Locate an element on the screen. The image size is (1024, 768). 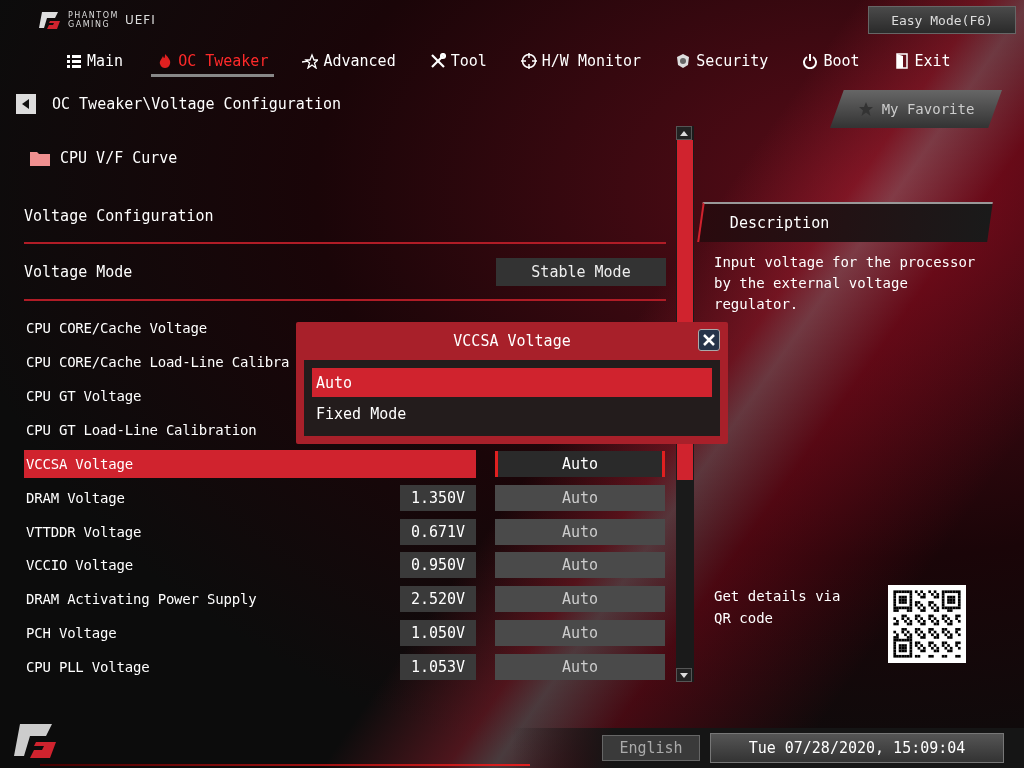
scroll-up-button is located at coordinates (684, 133).